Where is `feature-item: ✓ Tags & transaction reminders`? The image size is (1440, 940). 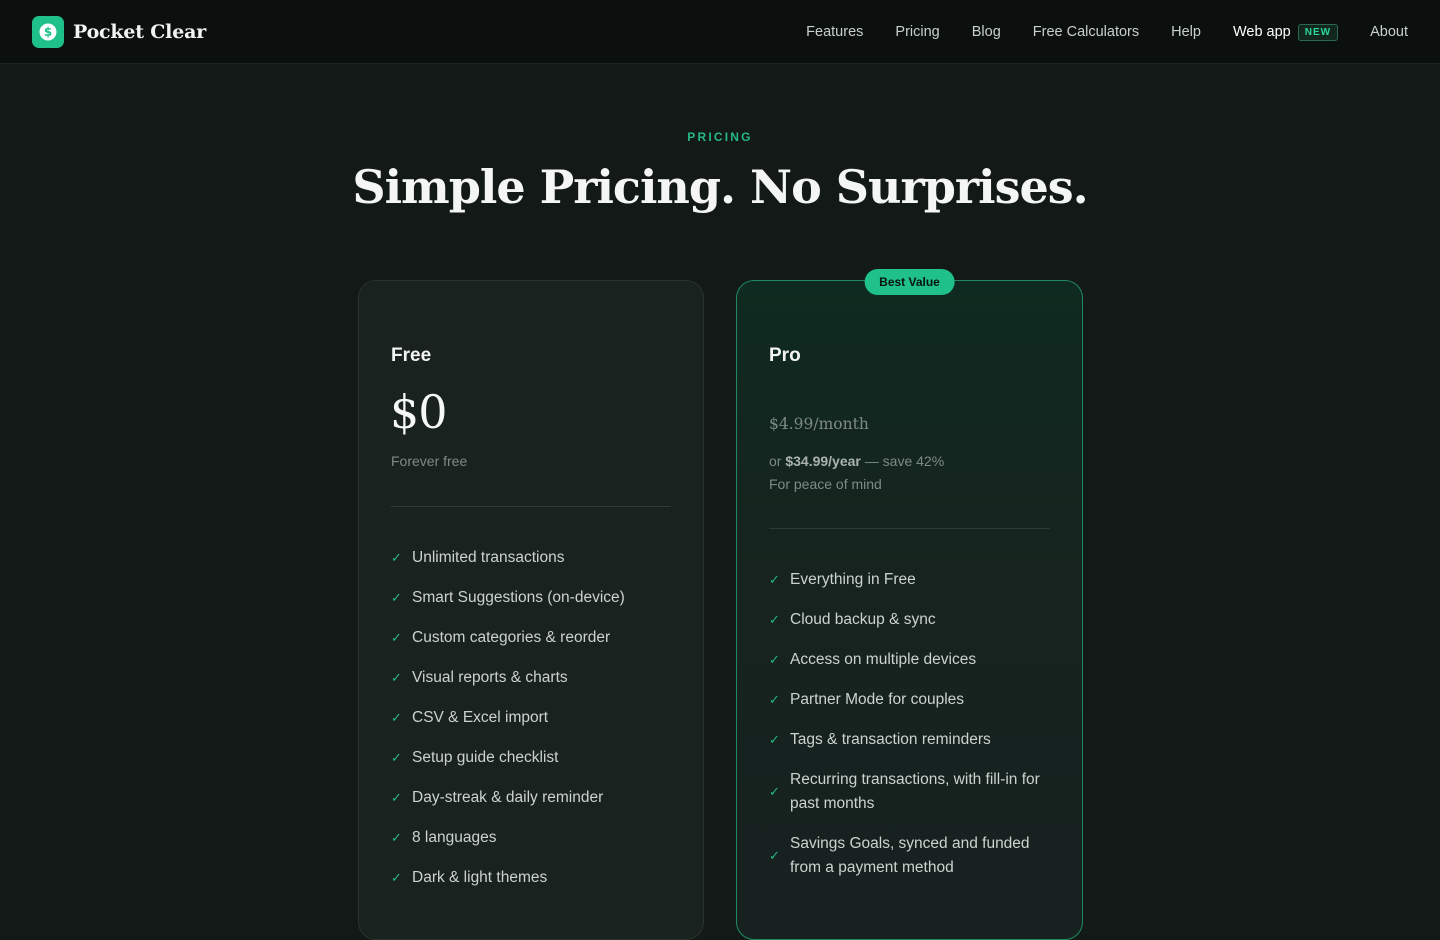 feature-item: ✓ Tags & transaction reminders is located at coordinates (911, 740).